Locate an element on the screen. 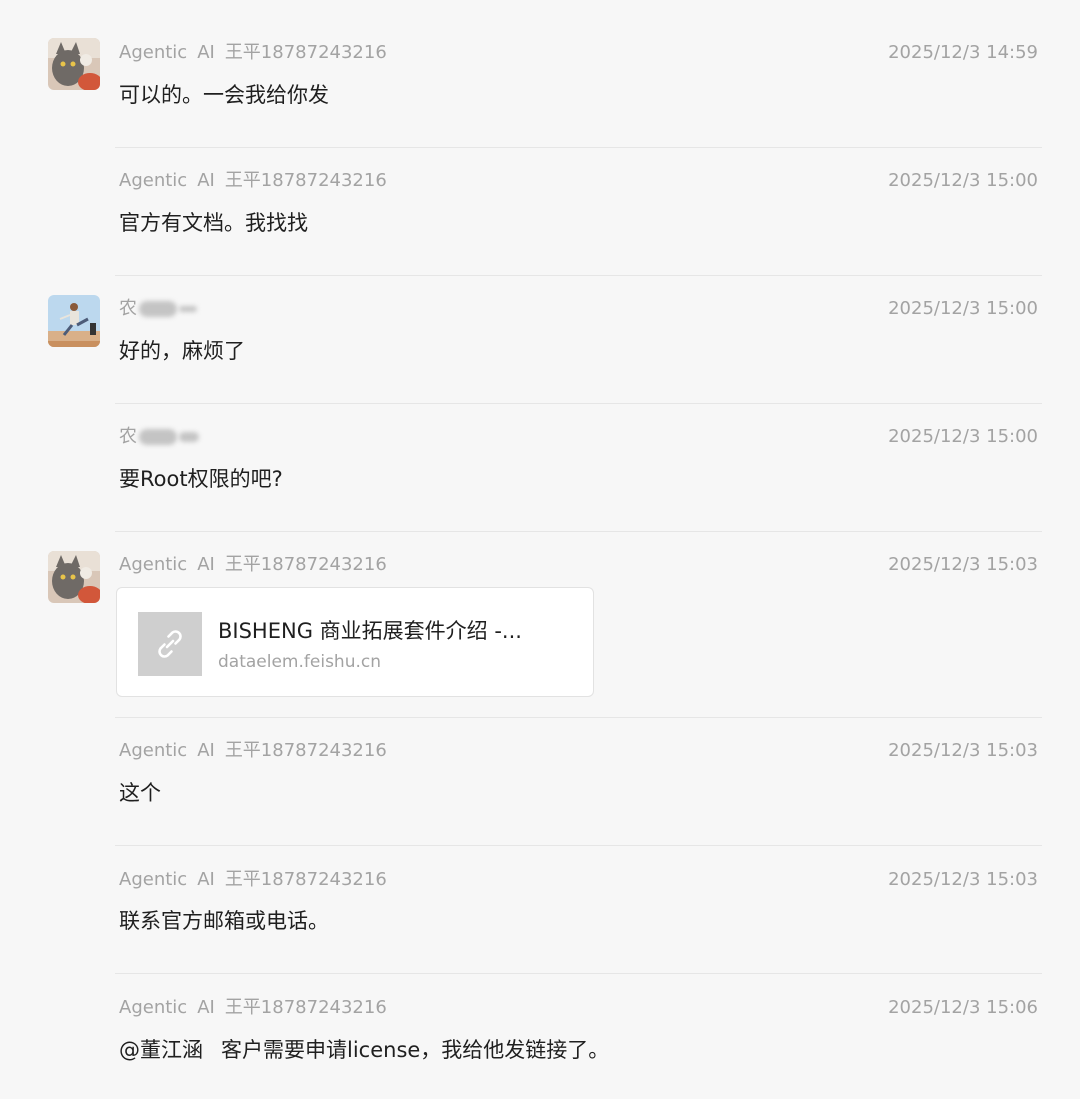 The image size is (1080, 1099). person-avatar-image is located at coordinates (74, 321).